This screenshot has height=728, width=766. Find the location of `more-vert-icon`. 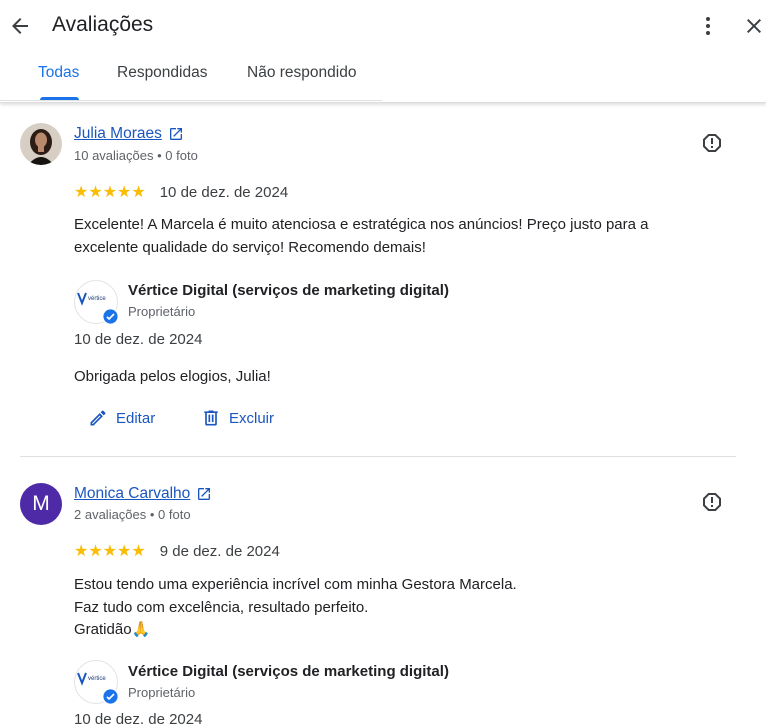

more-vert-icon is located at coordinates (708, 26).